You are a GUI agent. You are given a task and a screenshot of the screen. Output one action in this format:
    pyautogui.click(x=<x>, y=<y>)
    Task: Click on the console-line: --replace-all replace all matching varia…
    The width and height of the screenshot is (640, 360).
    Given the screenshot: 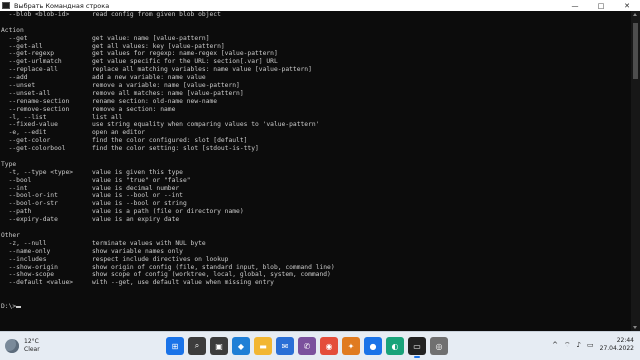 What is the action you would take?
    pyautogui.click(x=156, y=70)
    